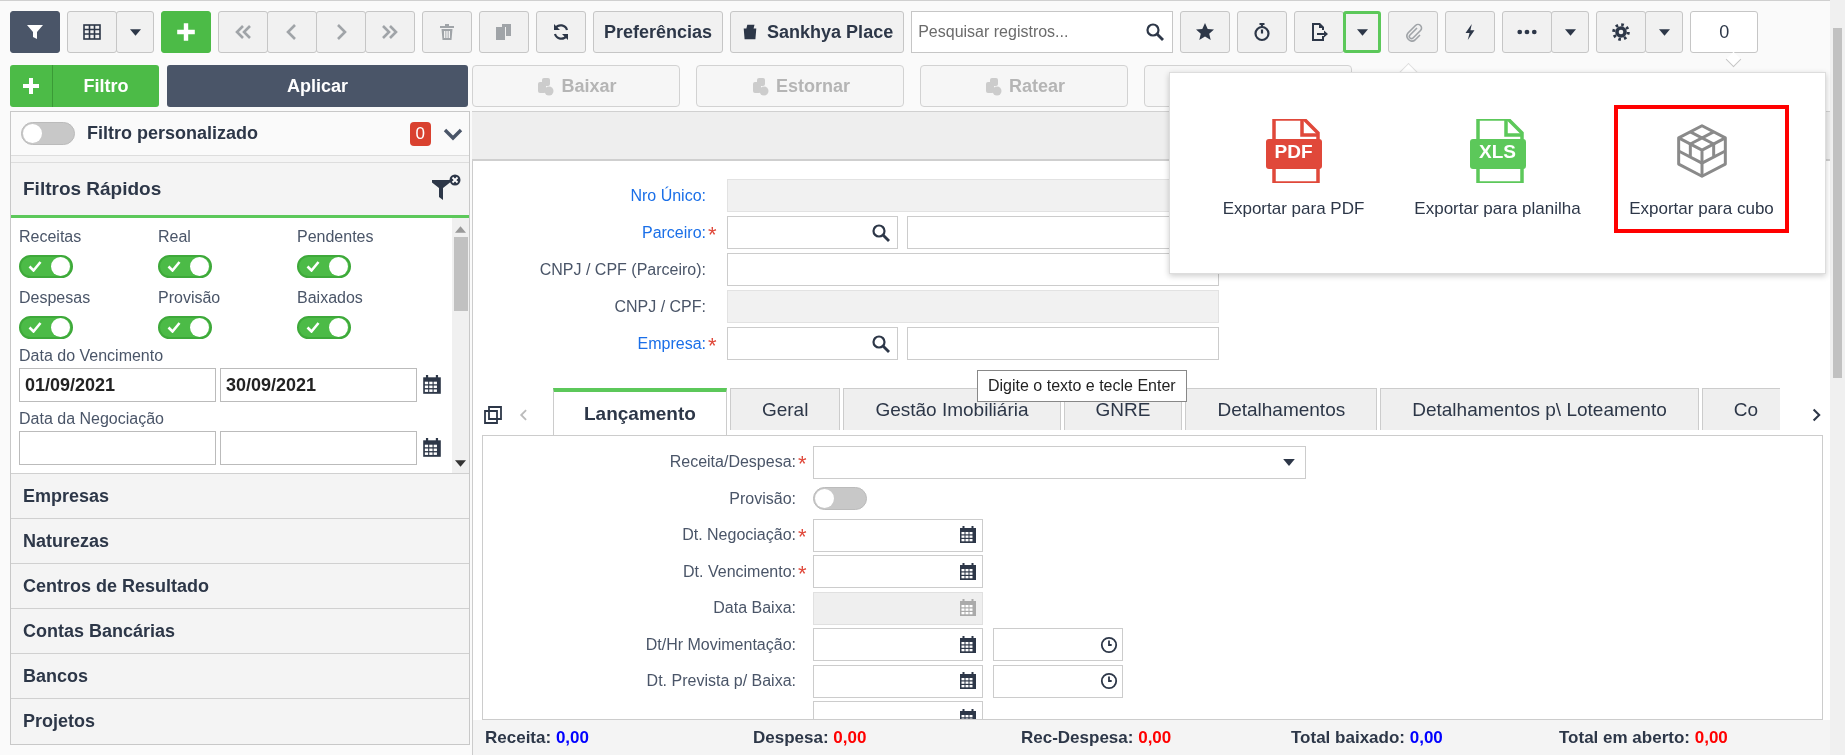 The image size is (1845, 755). I want to click on apply-button: Aplicar, so click(317, 86).